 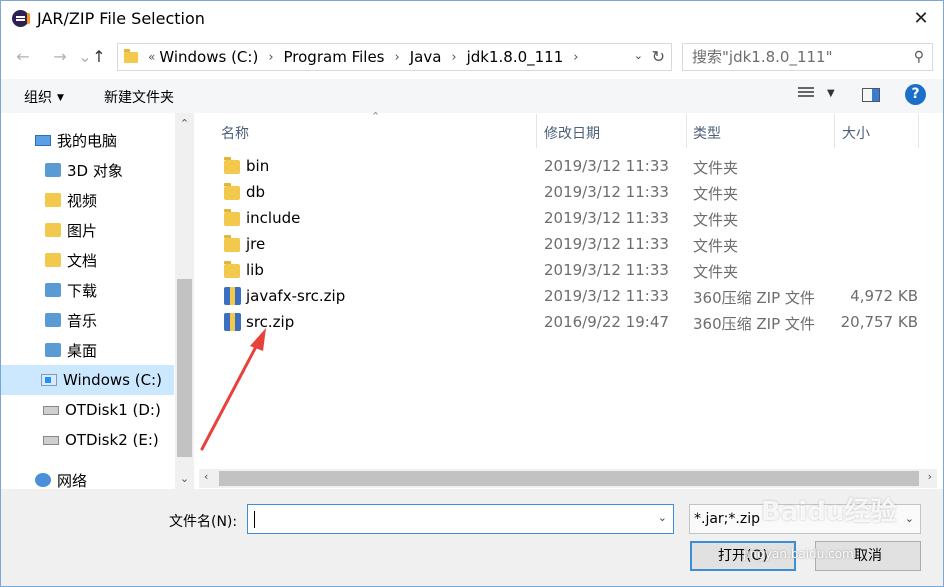 I want to click on network-icon, so click(x=43, y=480).